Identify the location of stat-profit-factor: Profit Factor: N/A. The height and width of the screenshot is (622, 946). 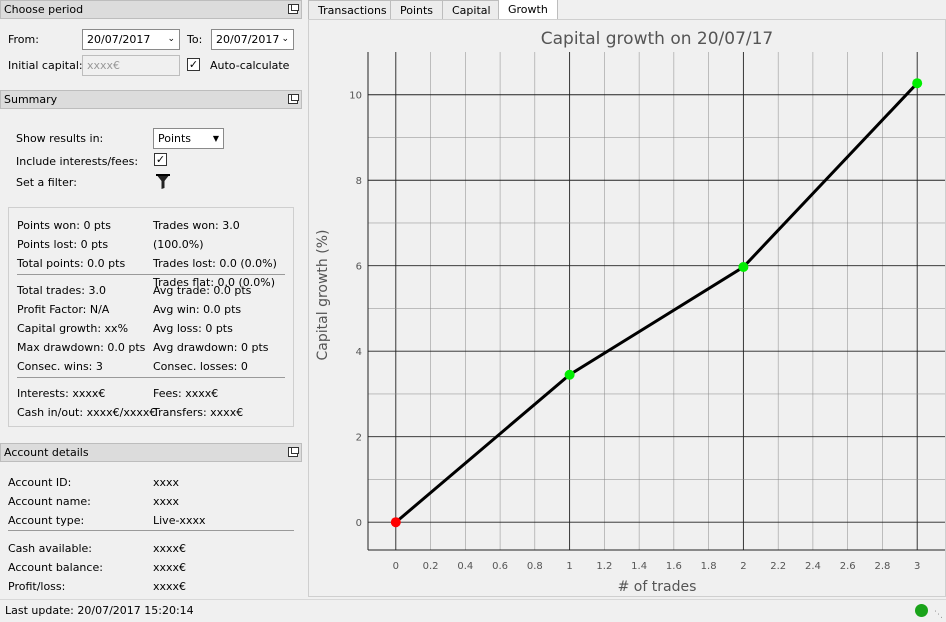
(63, 309).